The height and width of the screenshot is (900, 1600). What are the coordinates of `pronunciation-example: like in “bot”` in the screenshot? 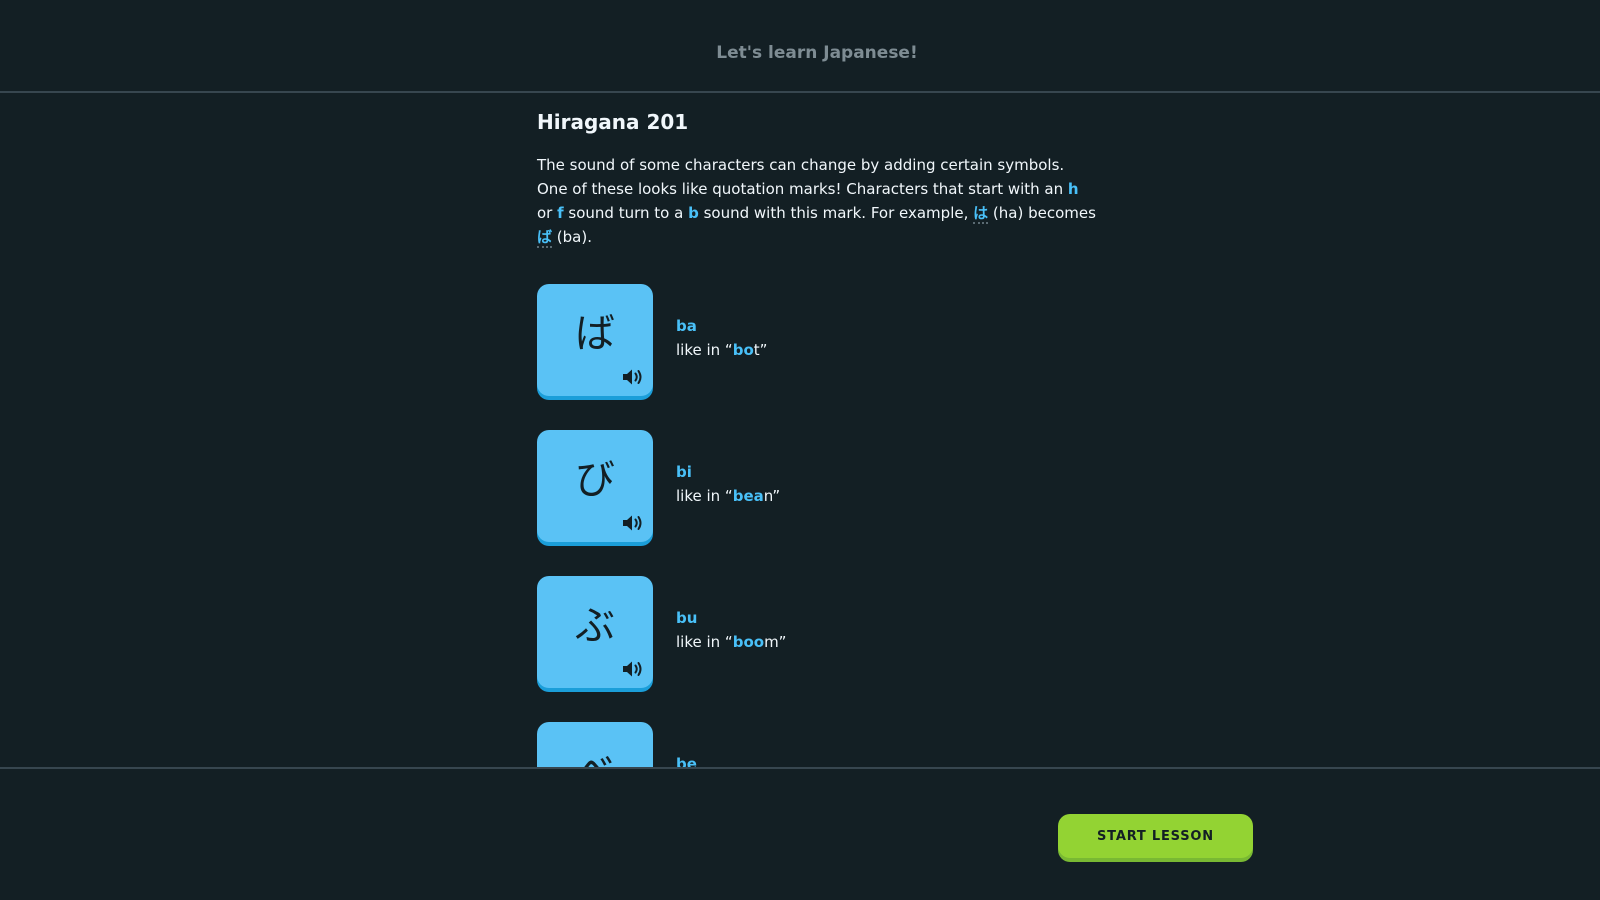 It's located at (721, 350).